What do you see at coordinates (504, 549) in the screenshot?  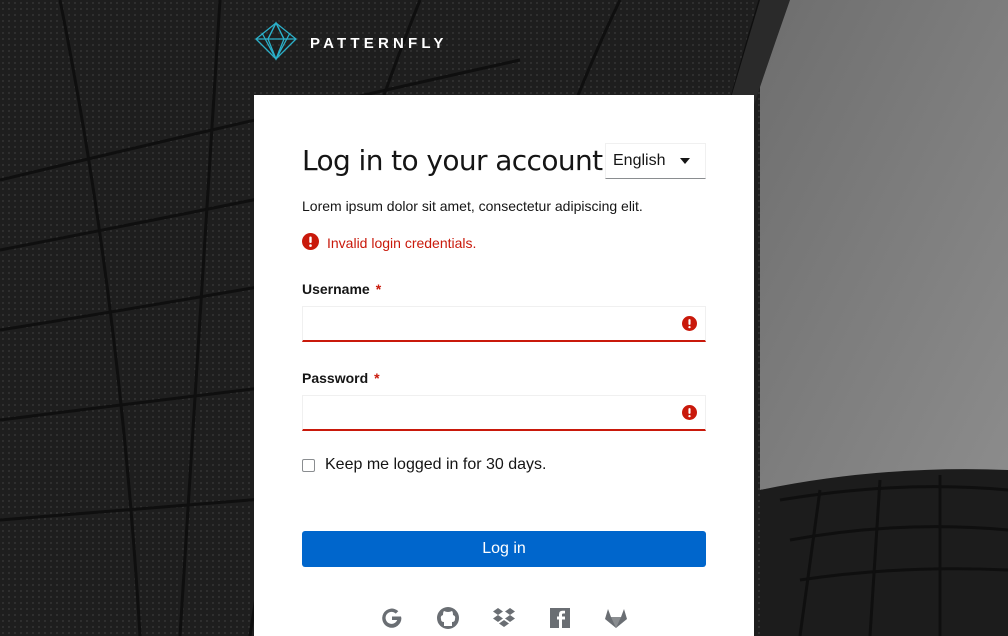 I see `login-button: Log in` at bounding box center [504, 549].